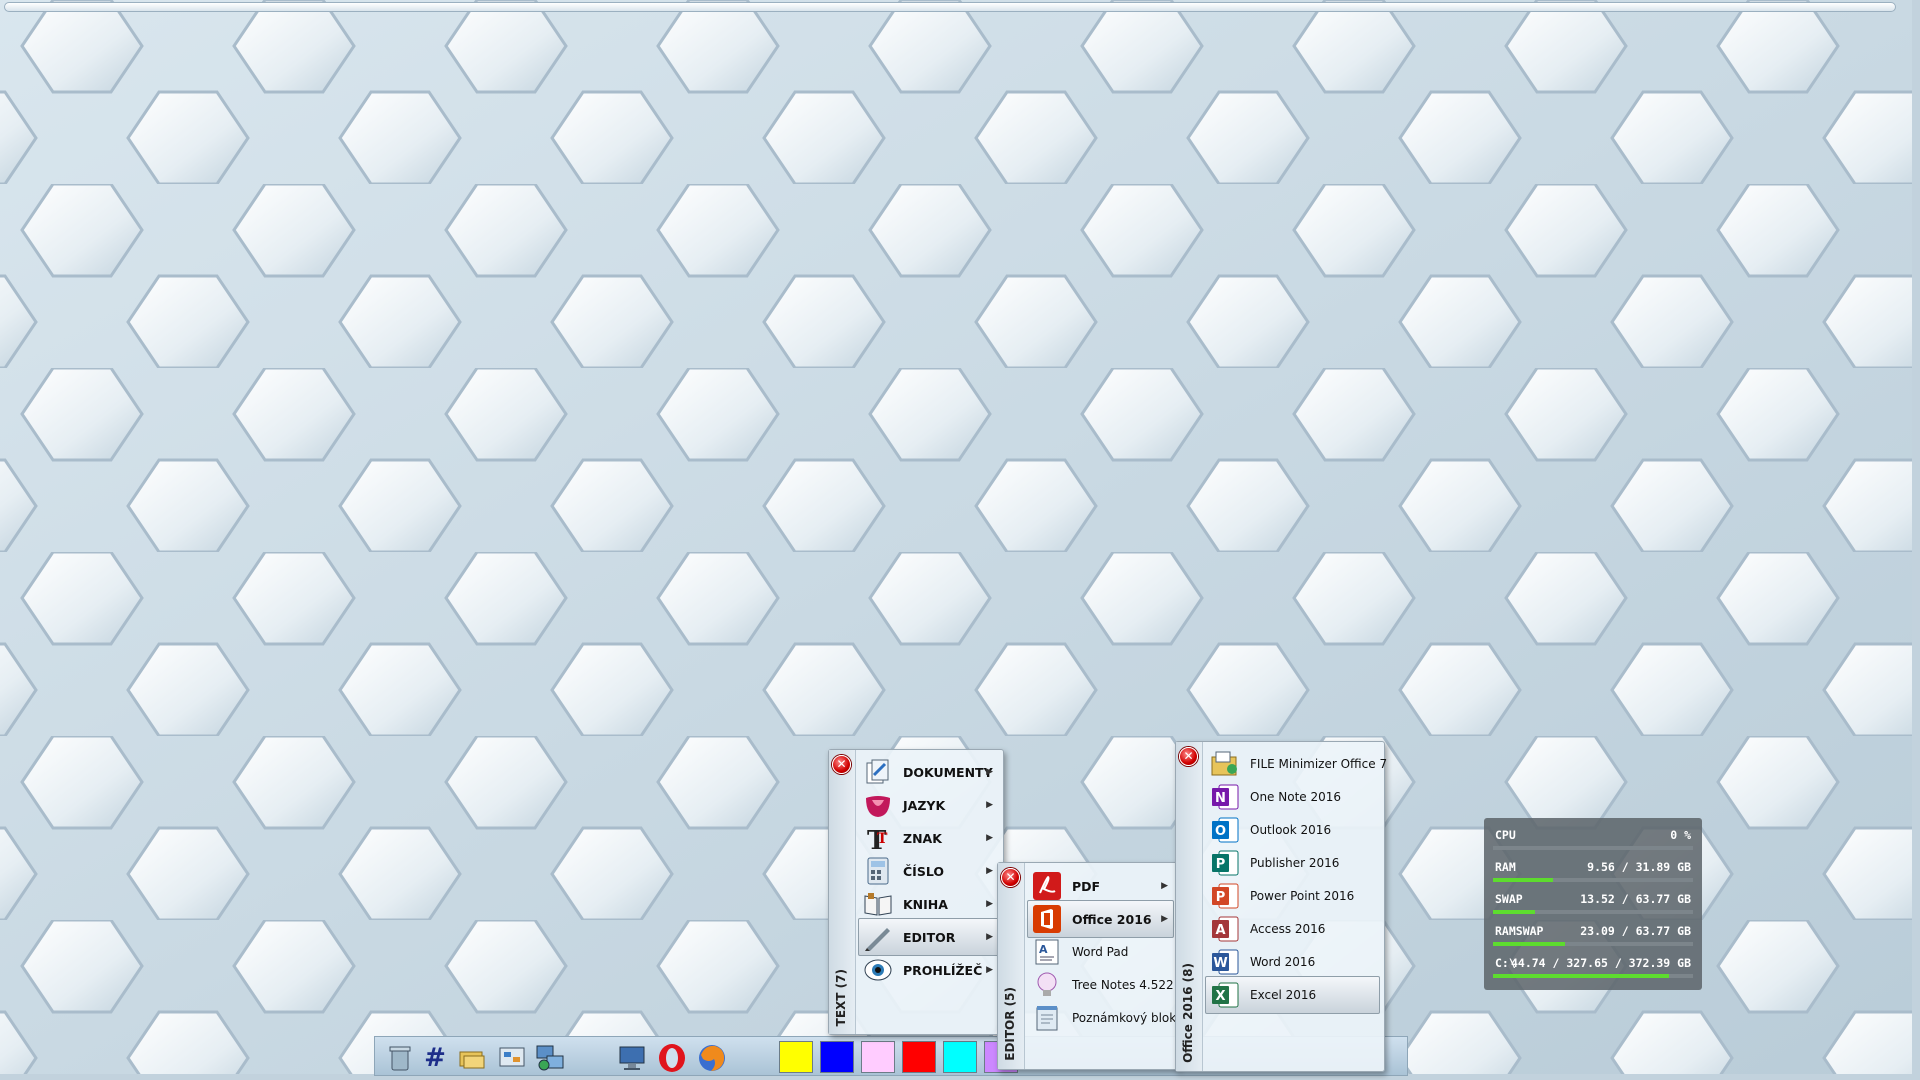  Describe the element at coordinates (1047, 886) in the screenshot. I see `pdf-icon` at that location.